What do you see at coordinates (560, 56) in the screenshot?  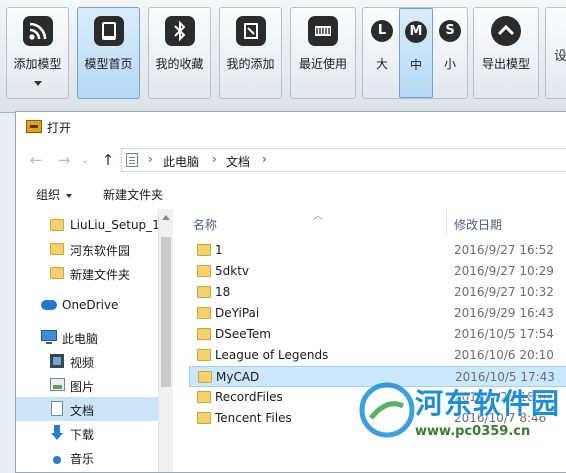 I see `settings-label-partial: 设` at bounding box center [560, 56].